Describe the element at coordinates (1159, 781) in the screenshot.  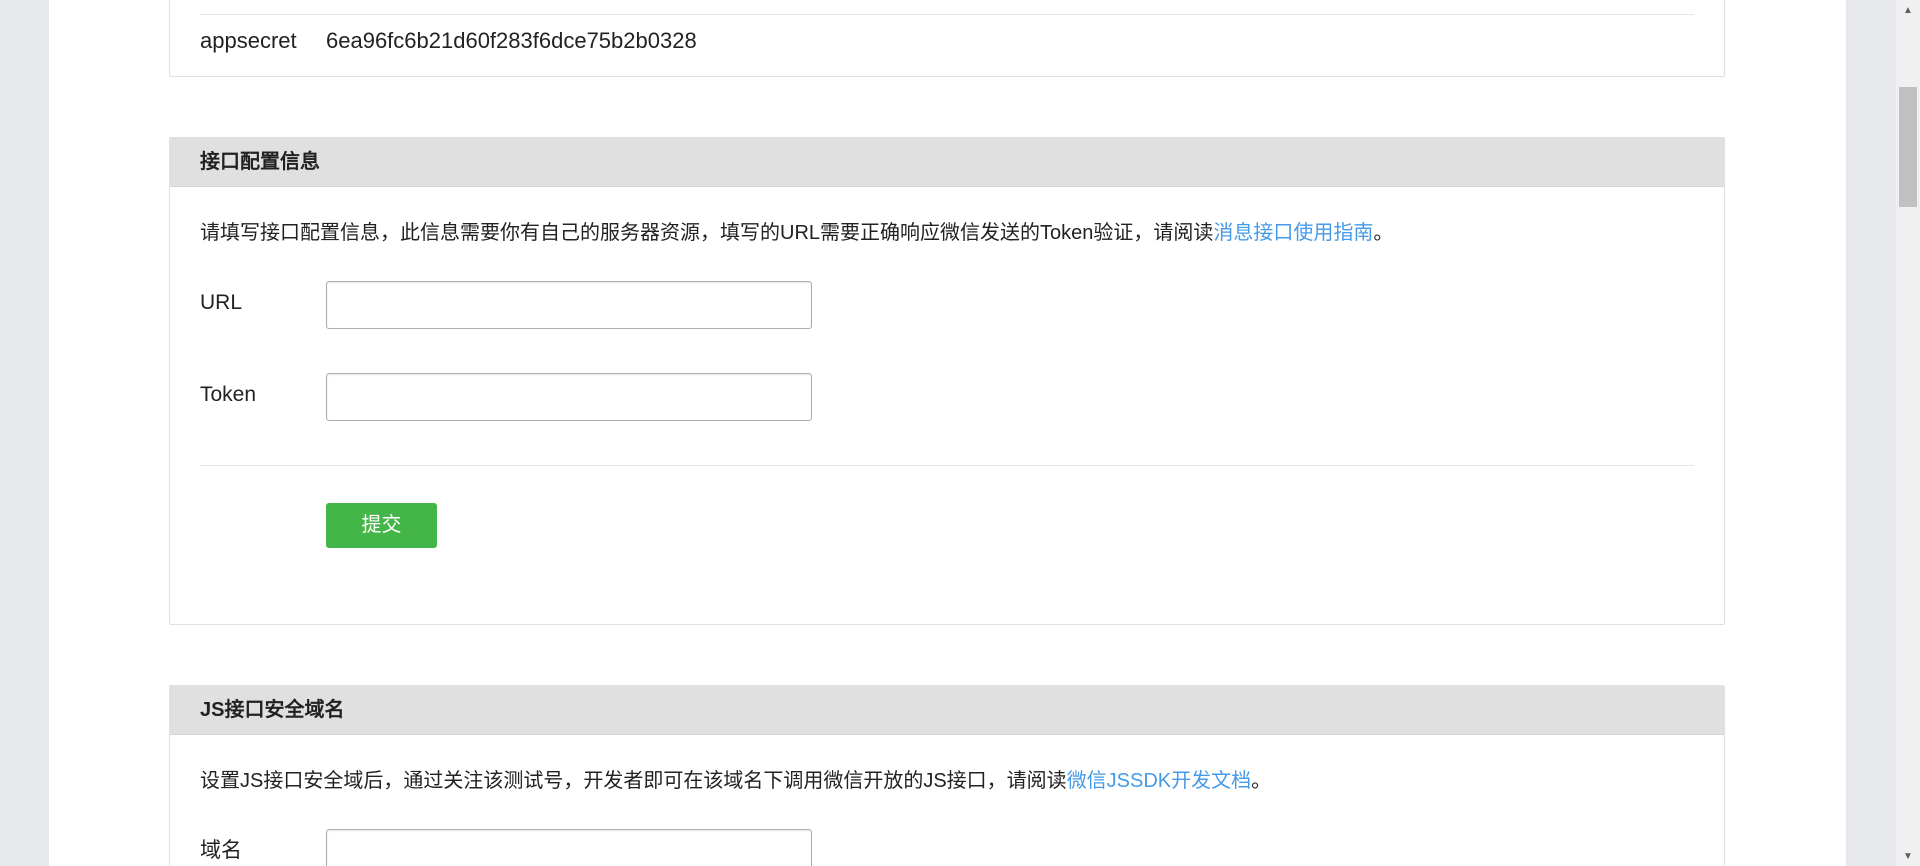
I see `jssdk-docs-link: 微信JSSDK开发文档` at that location.